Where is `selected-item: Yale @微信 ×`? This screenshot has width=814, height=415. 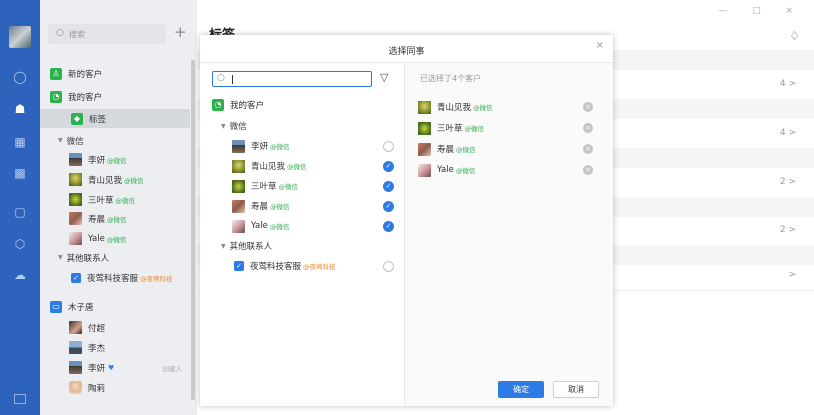 selected-item: Yale @微信 × is located at coordinates (510, 170).